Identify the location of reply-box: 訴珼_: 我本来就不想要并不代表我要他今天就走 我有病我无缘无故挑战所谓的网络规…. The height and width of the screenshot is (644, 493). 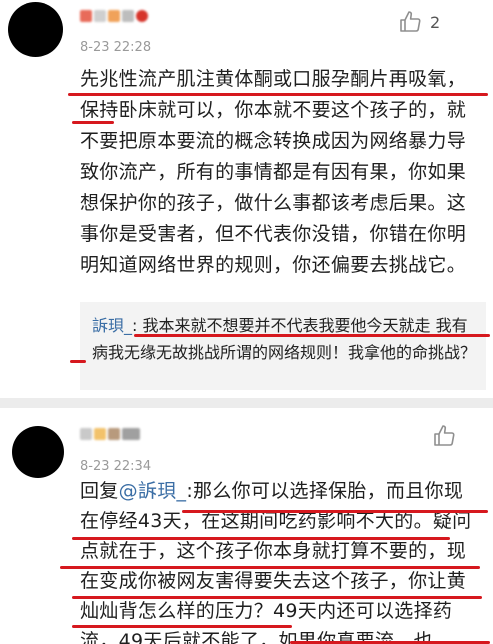
(283, 346).